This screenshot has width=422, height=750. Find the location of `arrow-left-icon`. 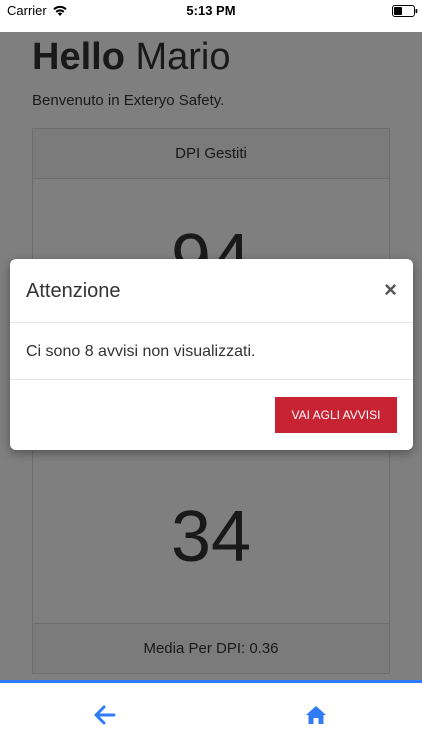

arrow-left-icon is located at coordinates (105, 715).